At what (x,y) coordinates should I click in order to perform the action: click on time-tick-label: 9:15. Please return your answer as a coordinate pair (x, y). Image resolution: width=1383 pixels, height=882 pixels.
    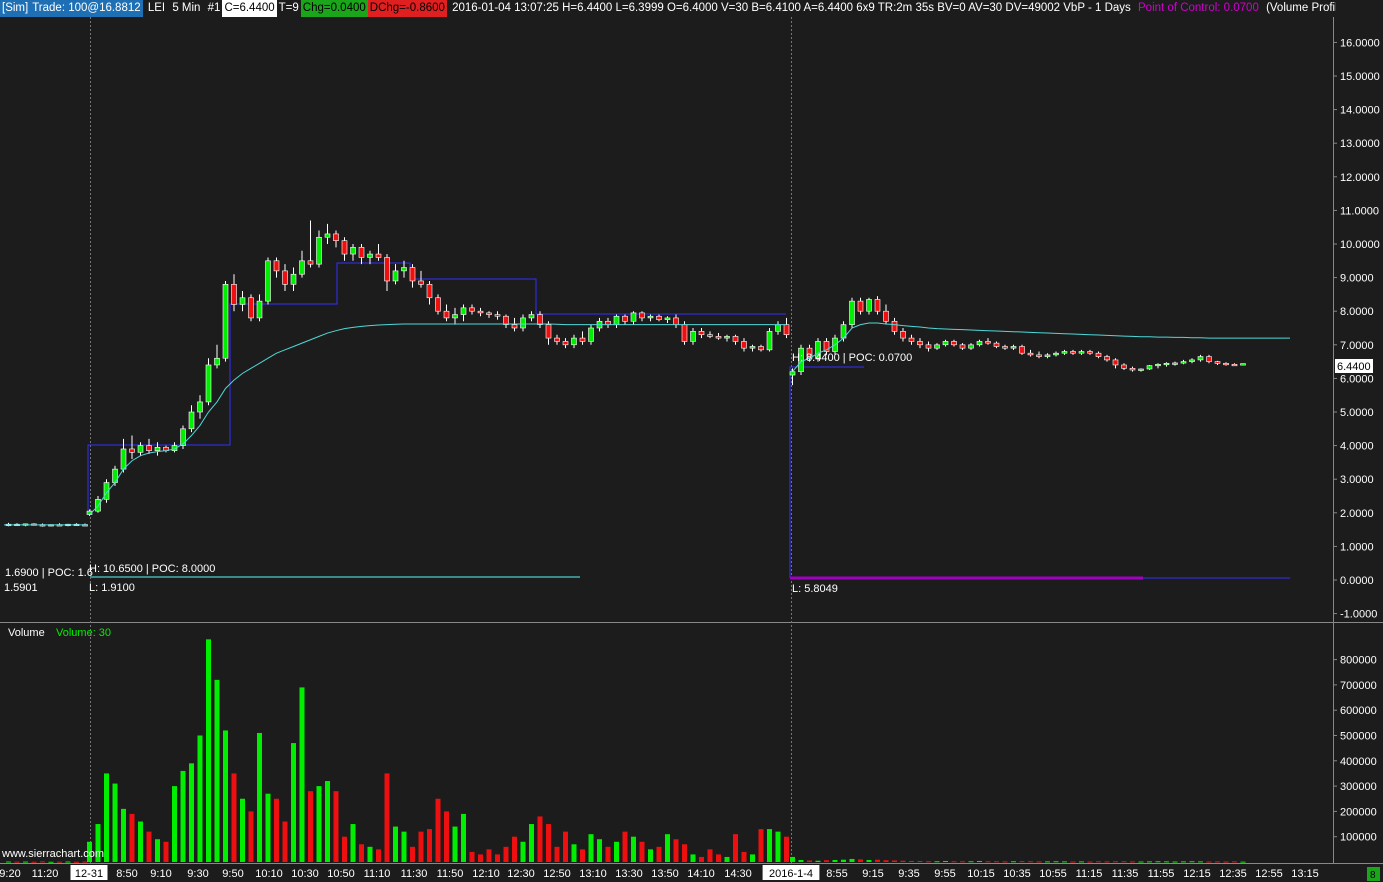
    Looking at the image, I should click on (872, 874).